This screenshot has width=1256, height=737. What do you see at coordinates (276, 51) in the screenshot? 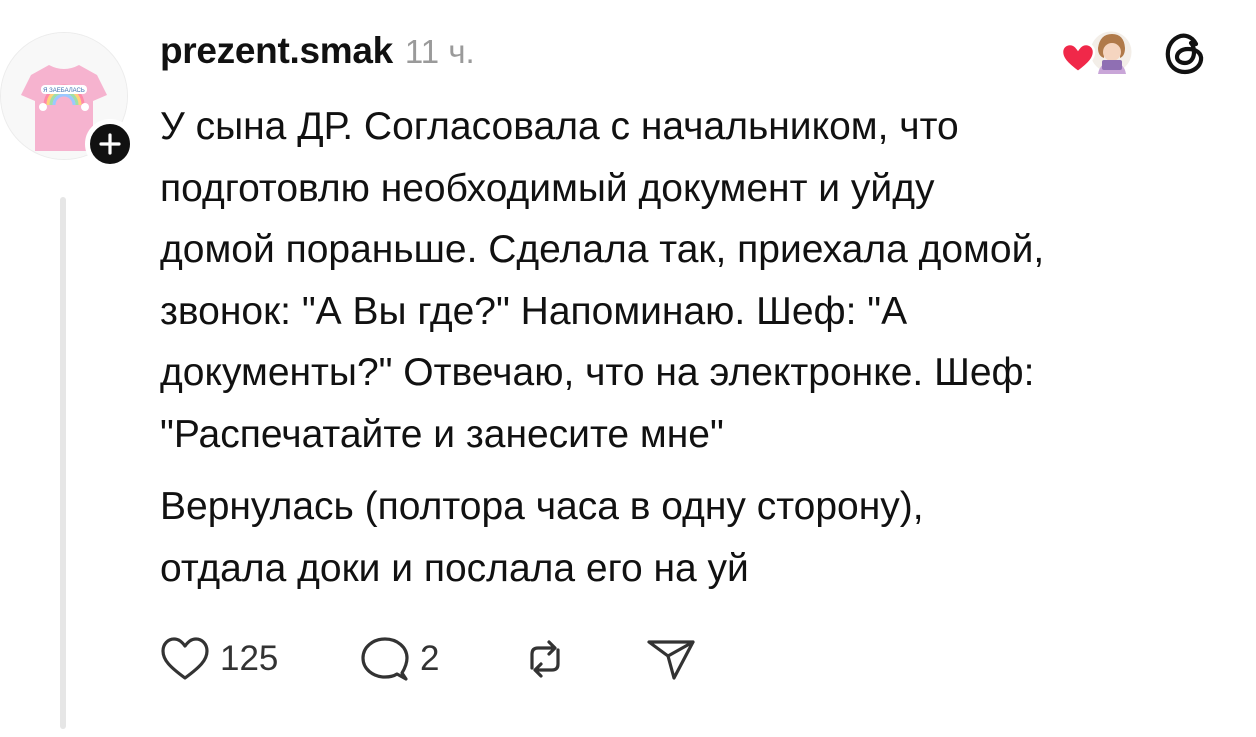
I see `username: prezent.smak` at bounding box center [276, 51].